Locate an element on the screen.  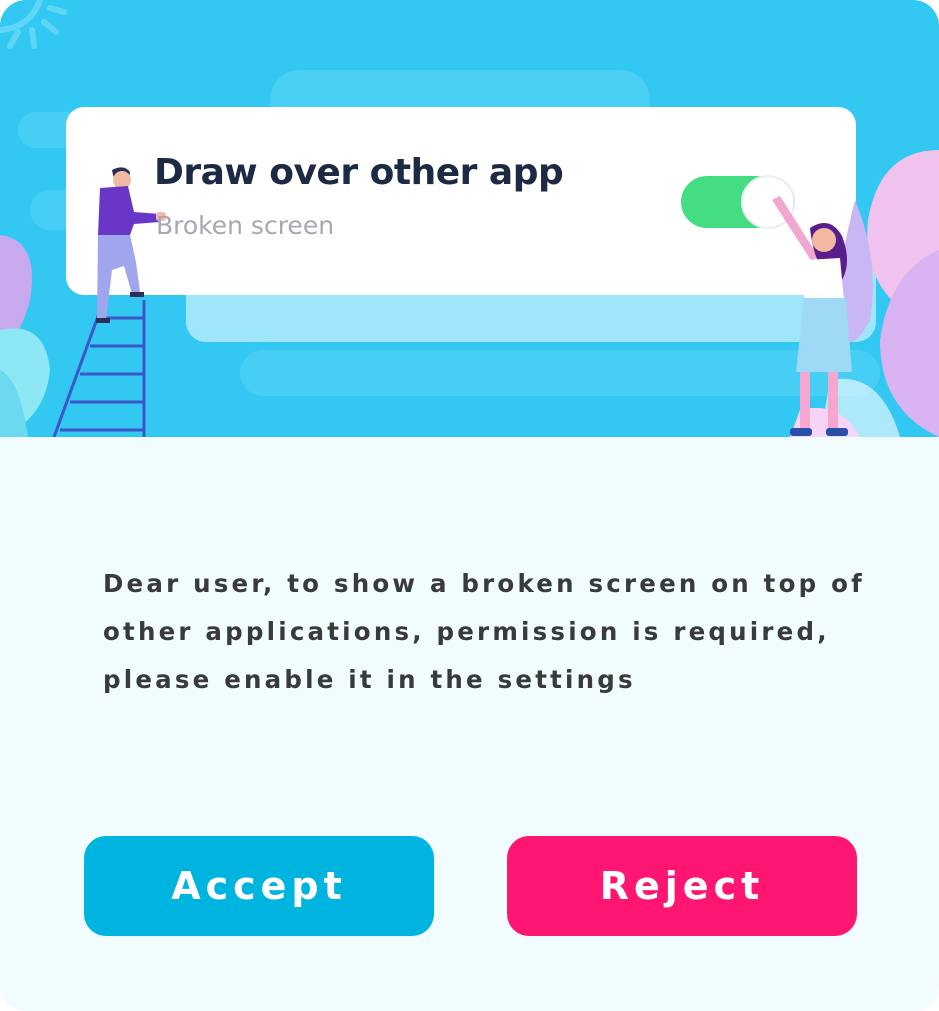
reject-button: Reject is located at coordinates (682, 886).